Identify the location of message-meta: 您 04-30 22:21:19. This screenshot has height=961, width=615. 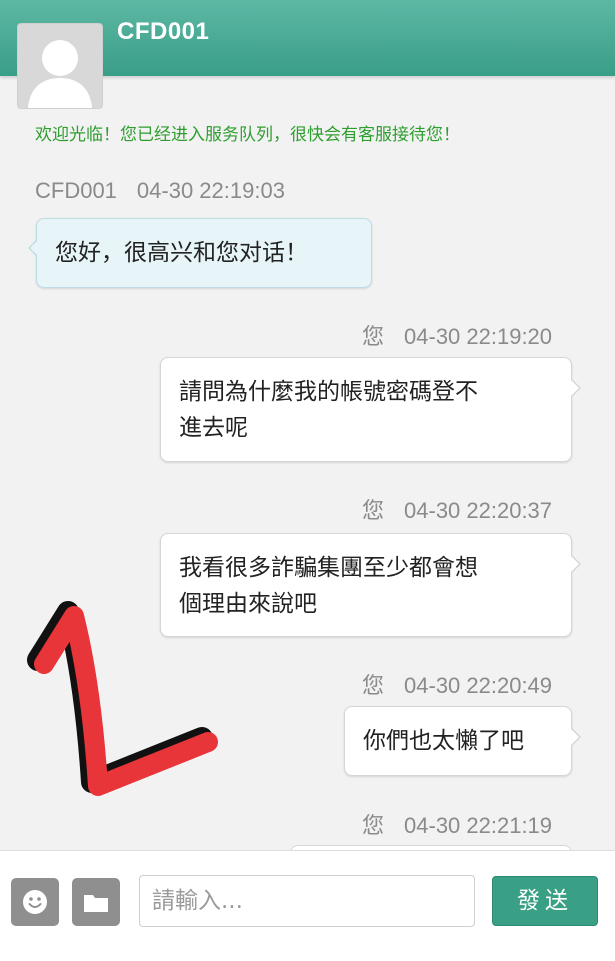
(457, 824).